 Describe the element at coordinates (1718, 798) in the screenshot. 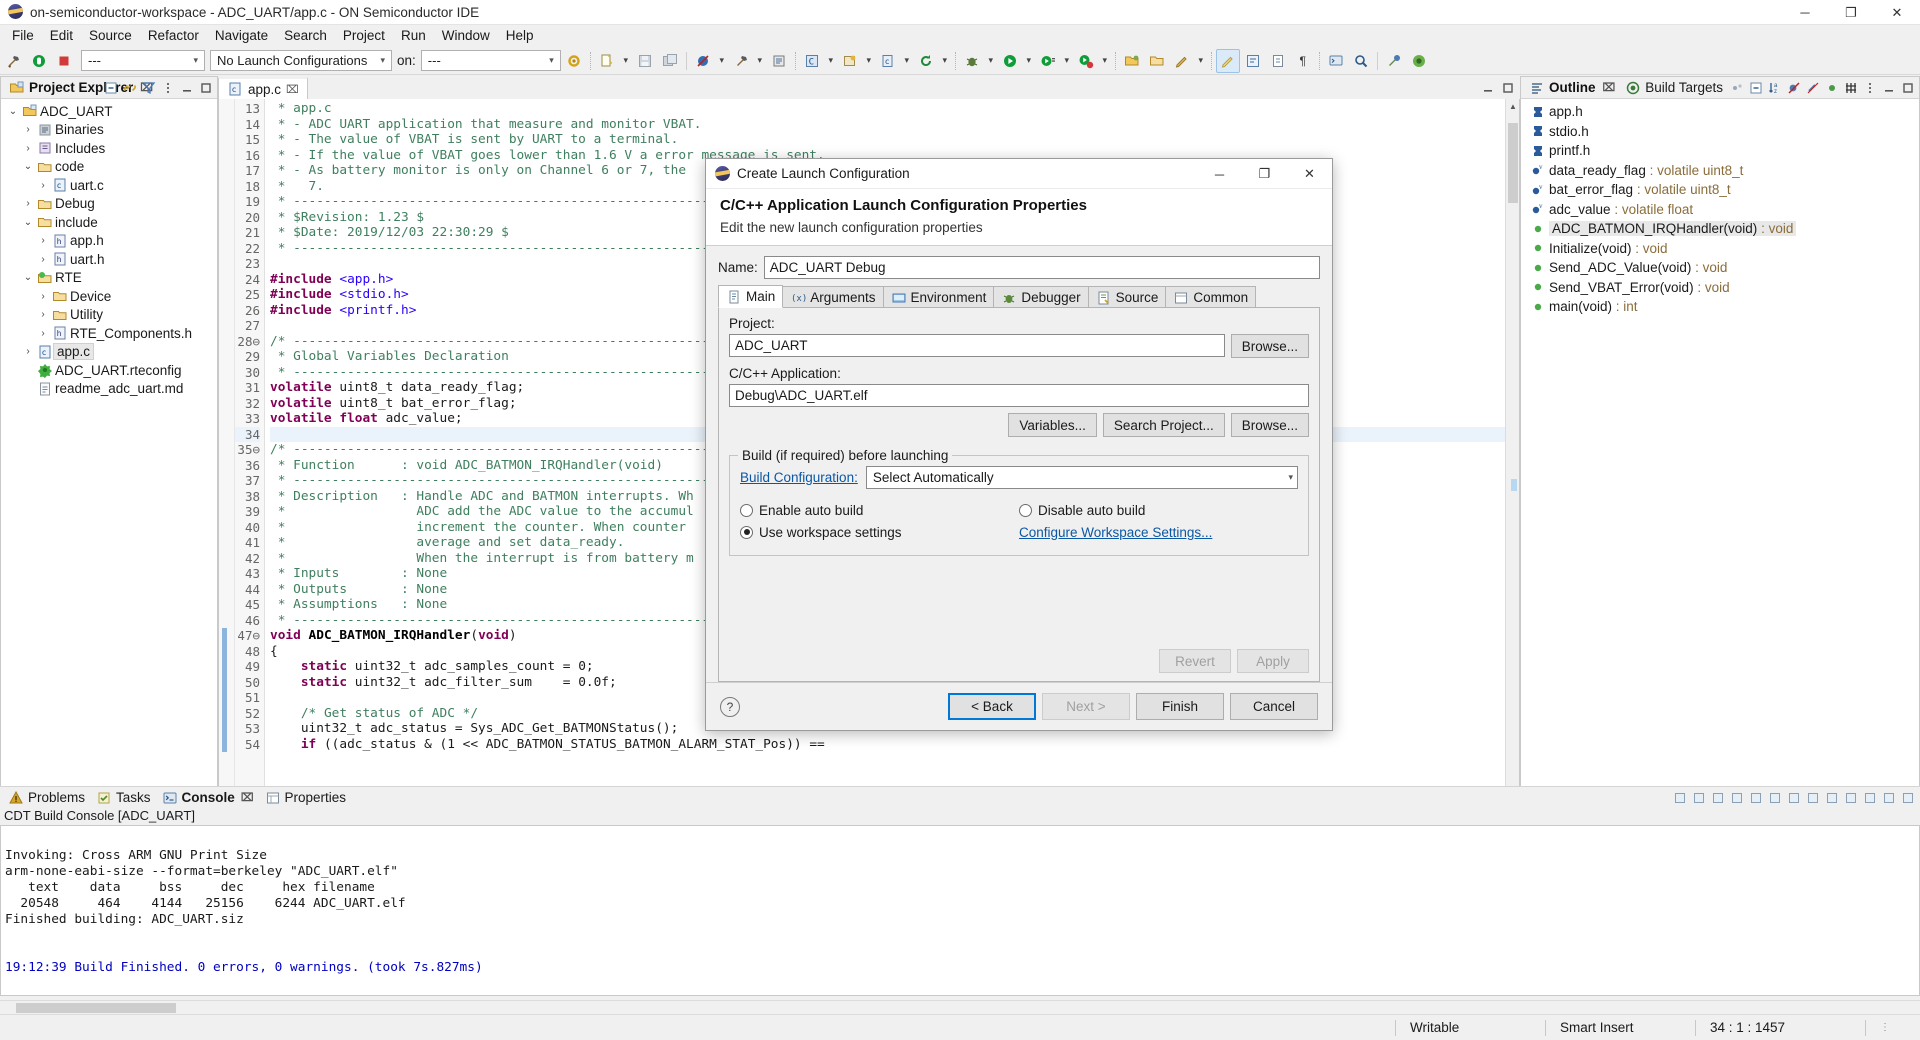

I see `remove-all-icon` at that location.